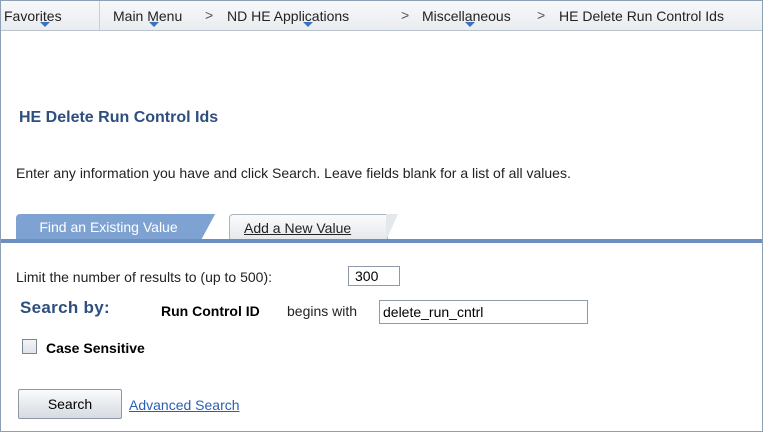 This screenshot has width=763, height=432. Describe the element at coordinates (381, 241) in the screenshot. I see `tab-underline` at that location.